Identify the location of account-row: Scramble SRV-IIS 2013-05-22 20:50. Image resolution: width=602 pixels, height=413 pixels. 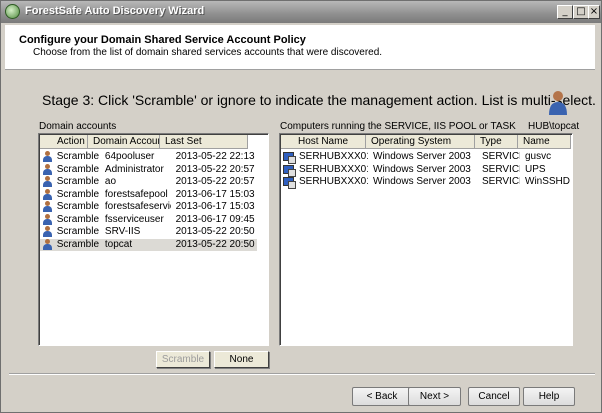
(148, 232).